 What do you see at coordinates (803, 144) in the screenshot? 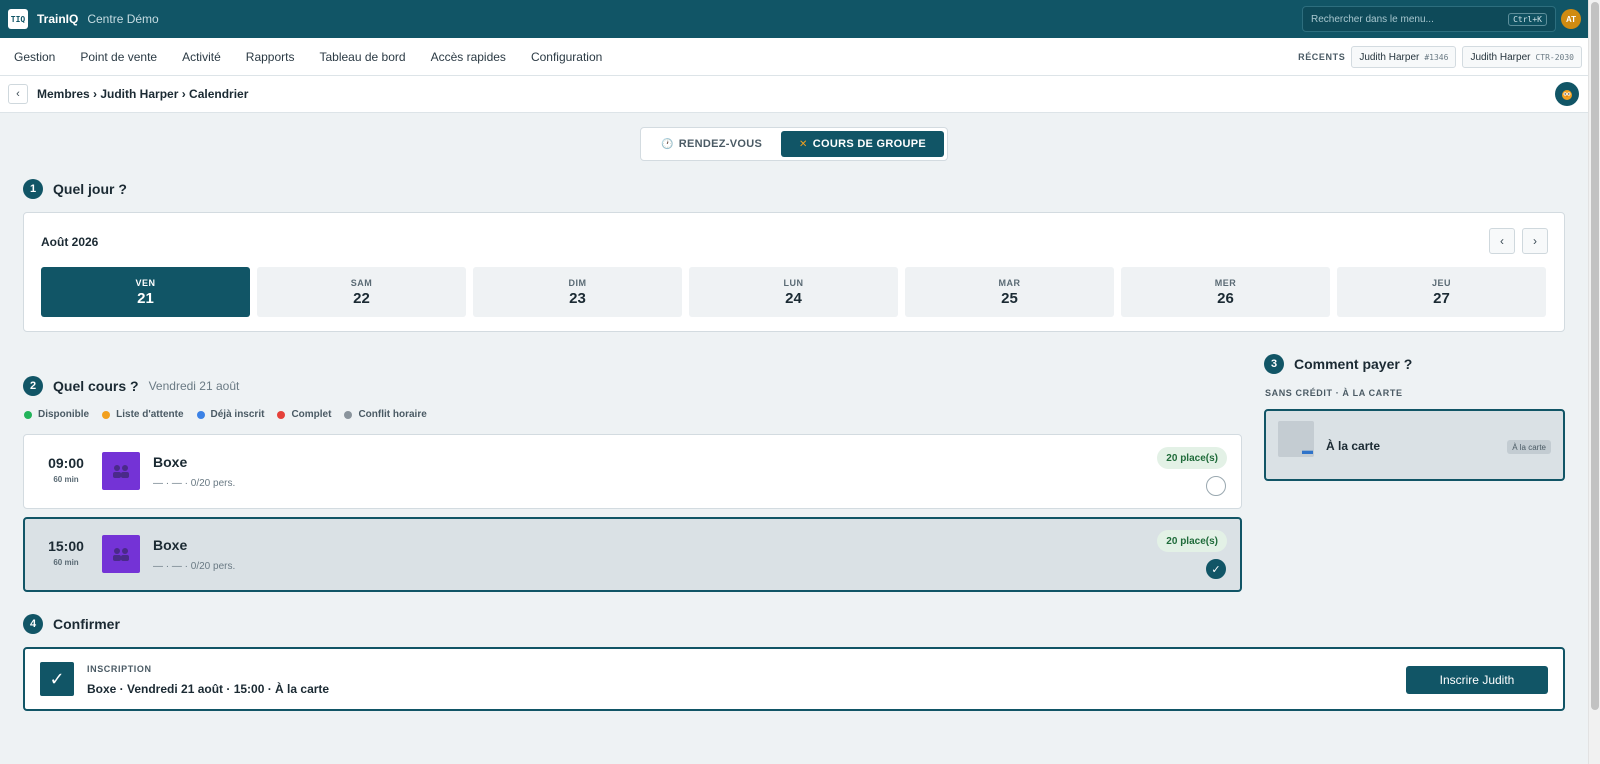
I see `group-icon: ✕` at bounding box center [803, 144].